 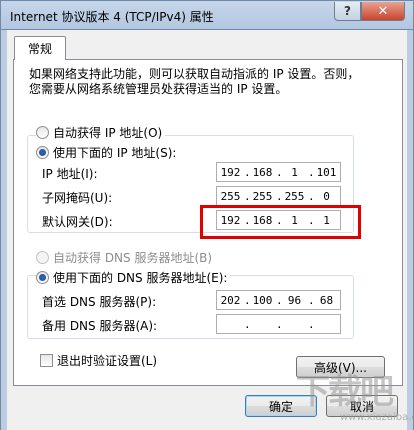 I want to click on ip-address-input: 192. 168. 1. 101, so click(x=278, y=172).